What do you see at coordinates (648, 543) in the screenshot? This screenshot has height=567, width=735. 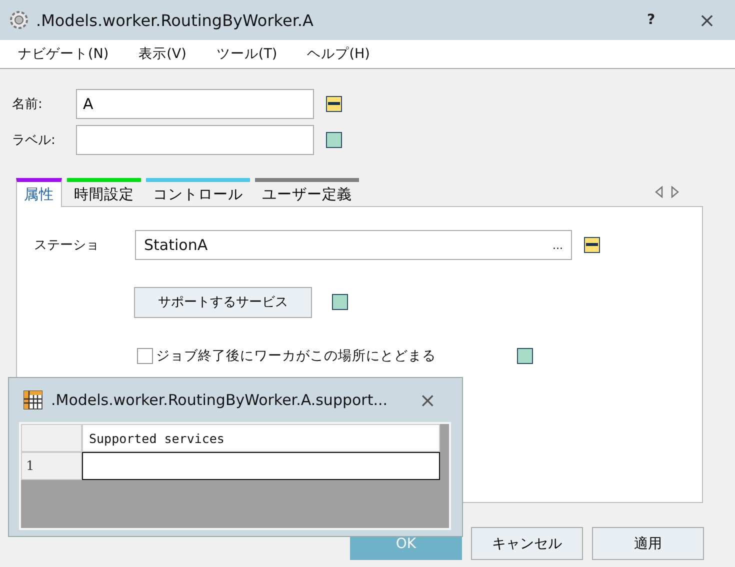 I see `dialog-button: 適用` at bounding box center [648, 543].